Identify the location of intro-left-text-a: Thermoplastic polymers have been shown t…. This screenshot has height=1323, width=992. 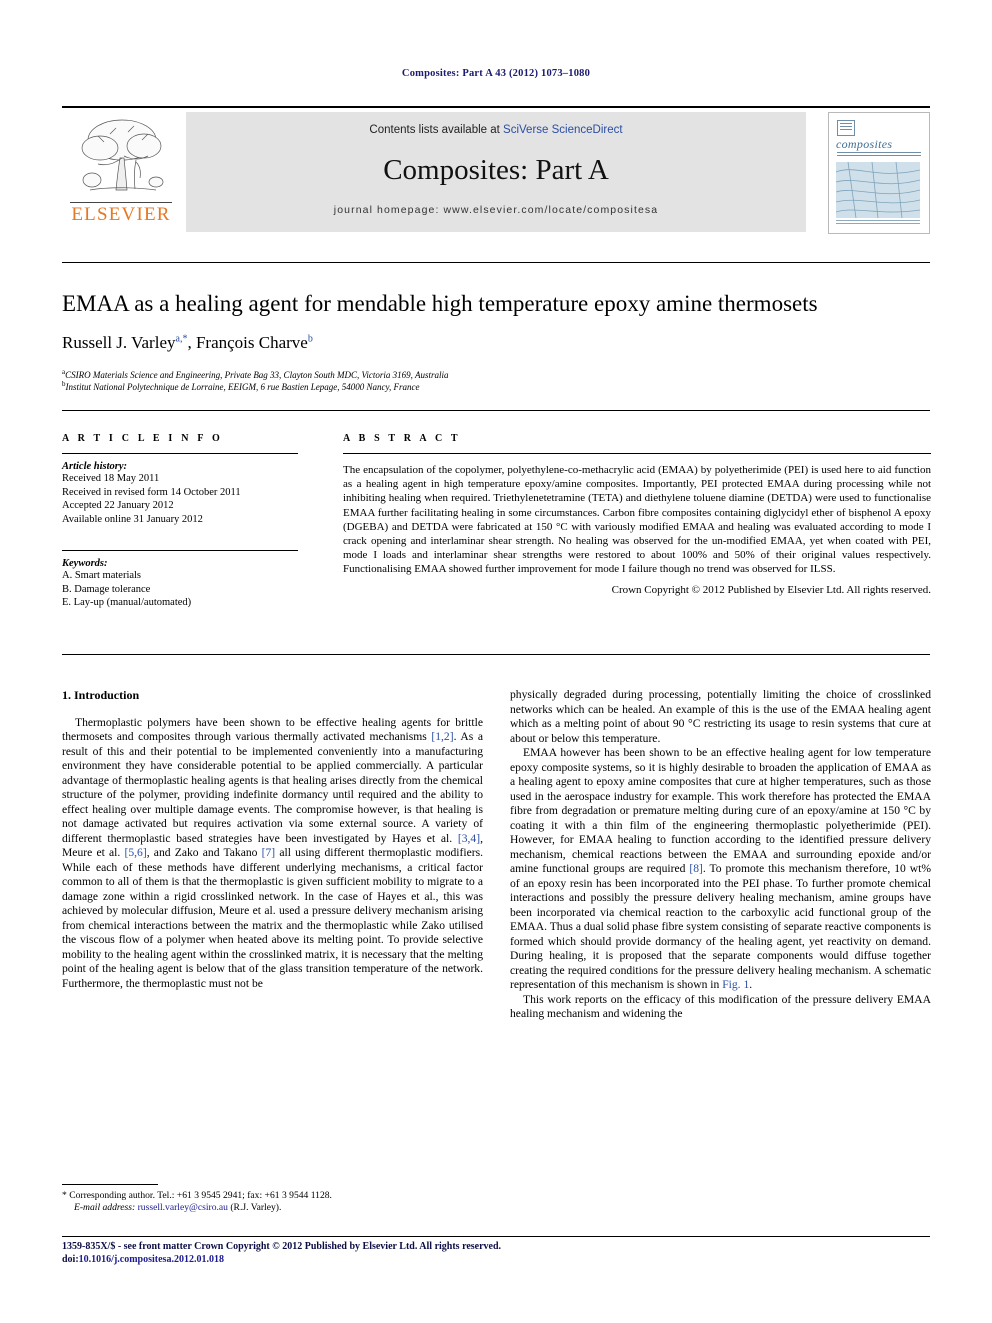
(272, 729).